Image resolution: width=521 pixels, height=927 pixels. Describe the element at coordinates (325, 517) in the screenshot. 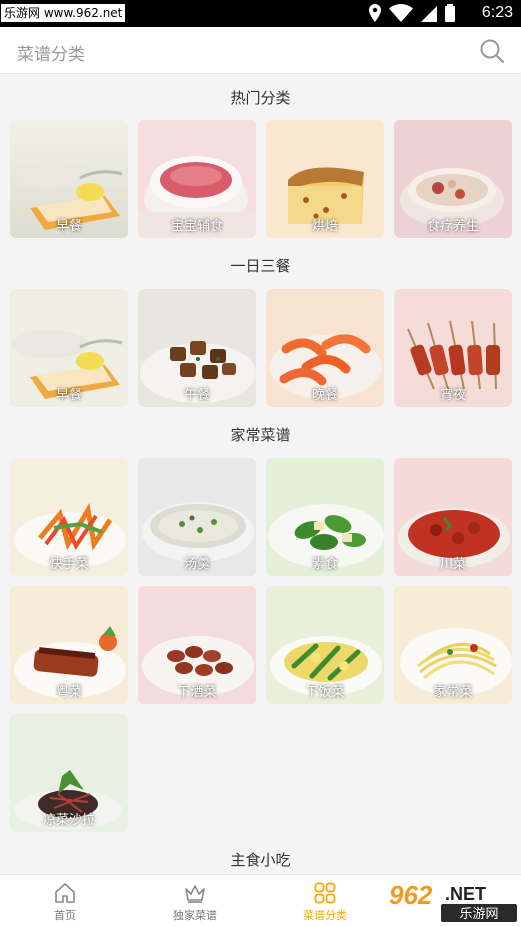

I see `category-card-vegetarian: 素食` at that location.